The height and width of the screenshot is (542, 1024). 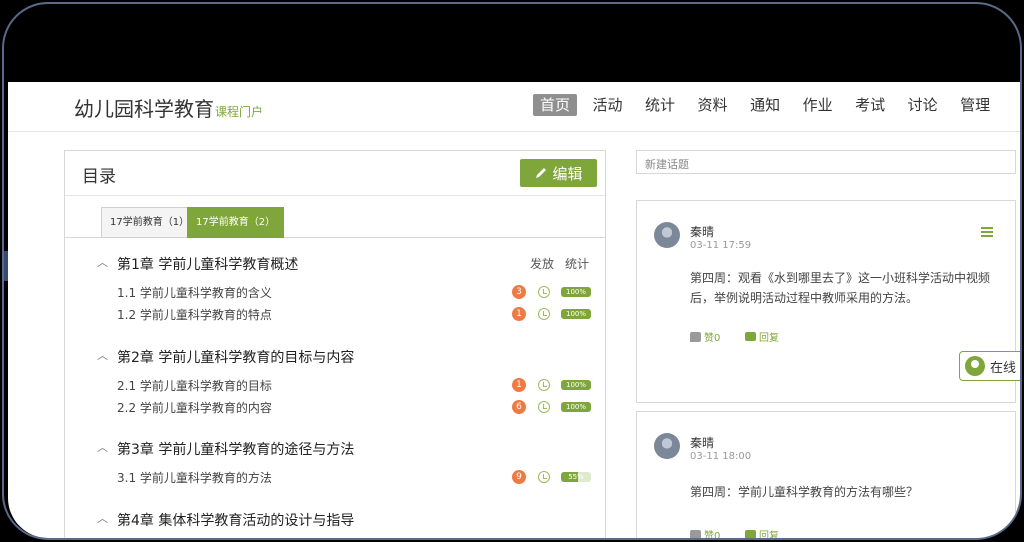 I want to click on online-label: 在线, so click(x=1003, y=368).